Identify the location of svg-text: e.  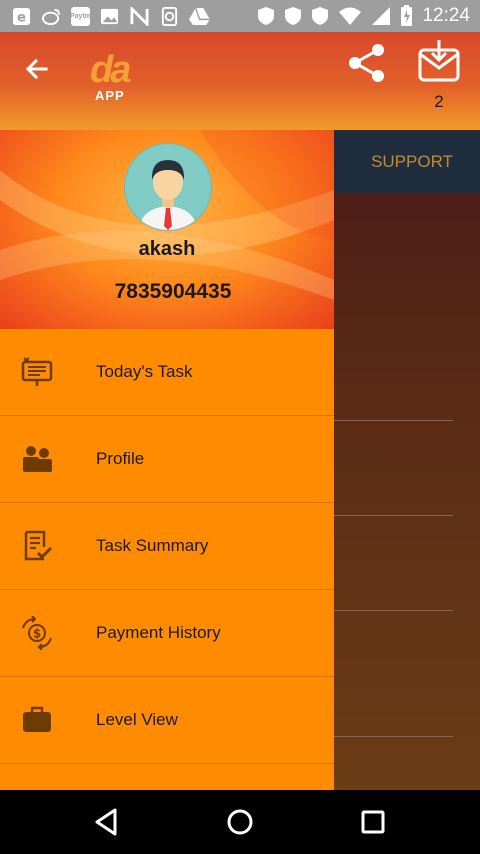
(21, 17).